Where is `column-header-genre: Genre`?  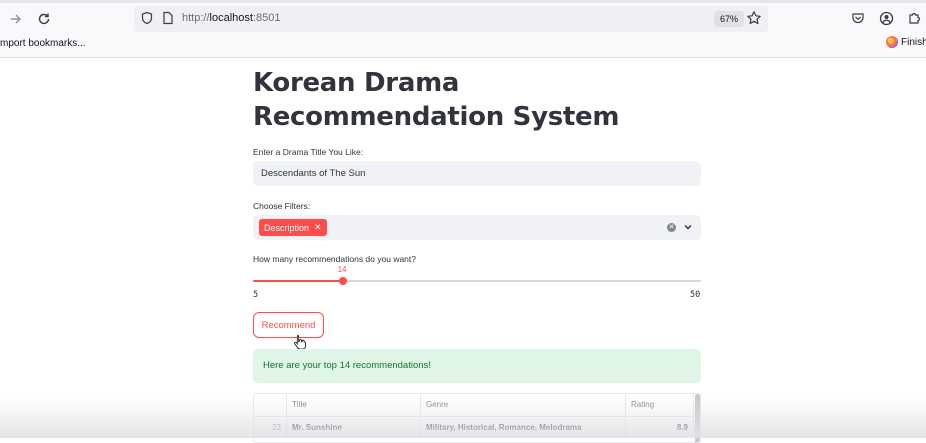 column-header-genre: Genre is located at coordinates (523, 405).